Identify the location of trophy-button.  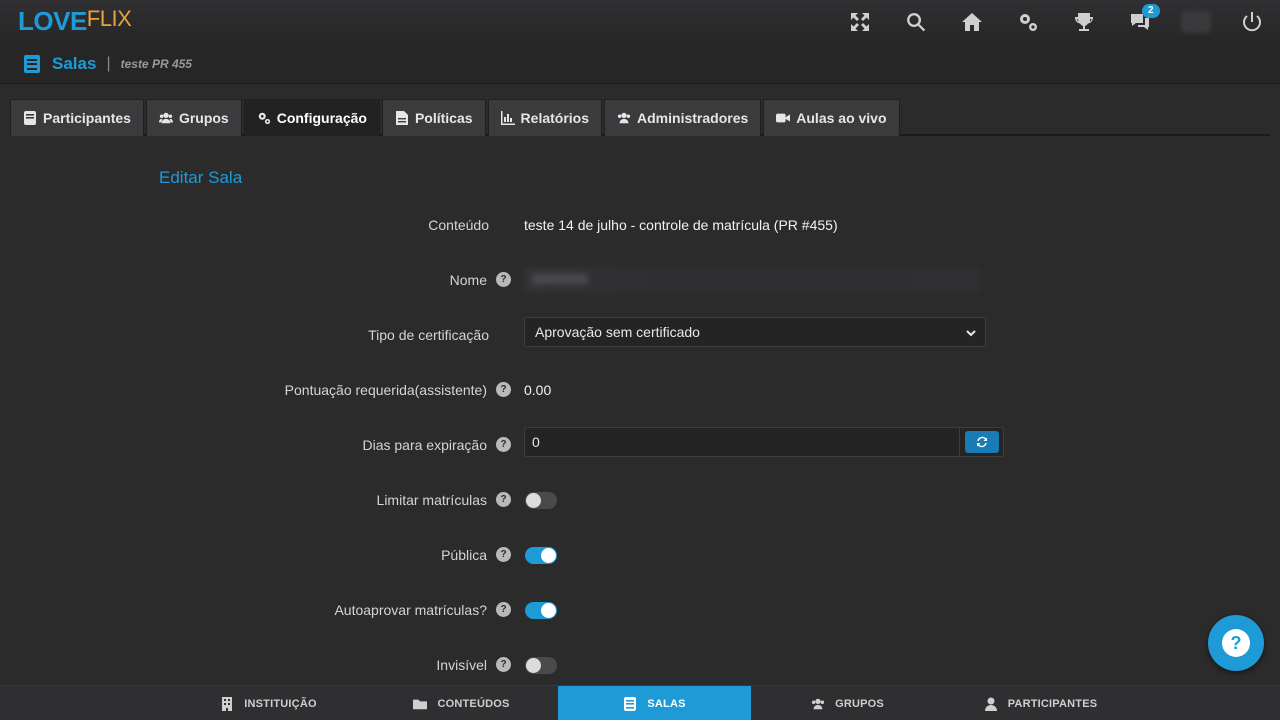
(1084, 22).